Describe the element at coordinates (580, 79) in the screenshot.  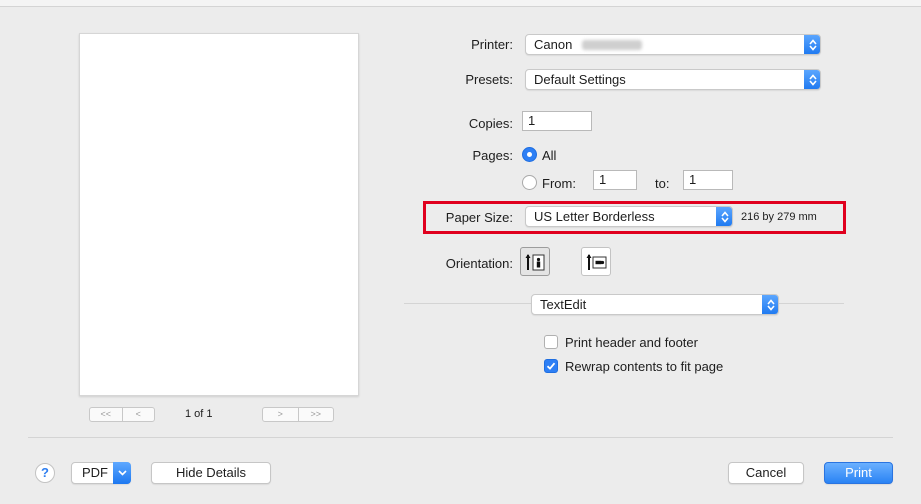
I see `presets-value: Default Settings` at that location.